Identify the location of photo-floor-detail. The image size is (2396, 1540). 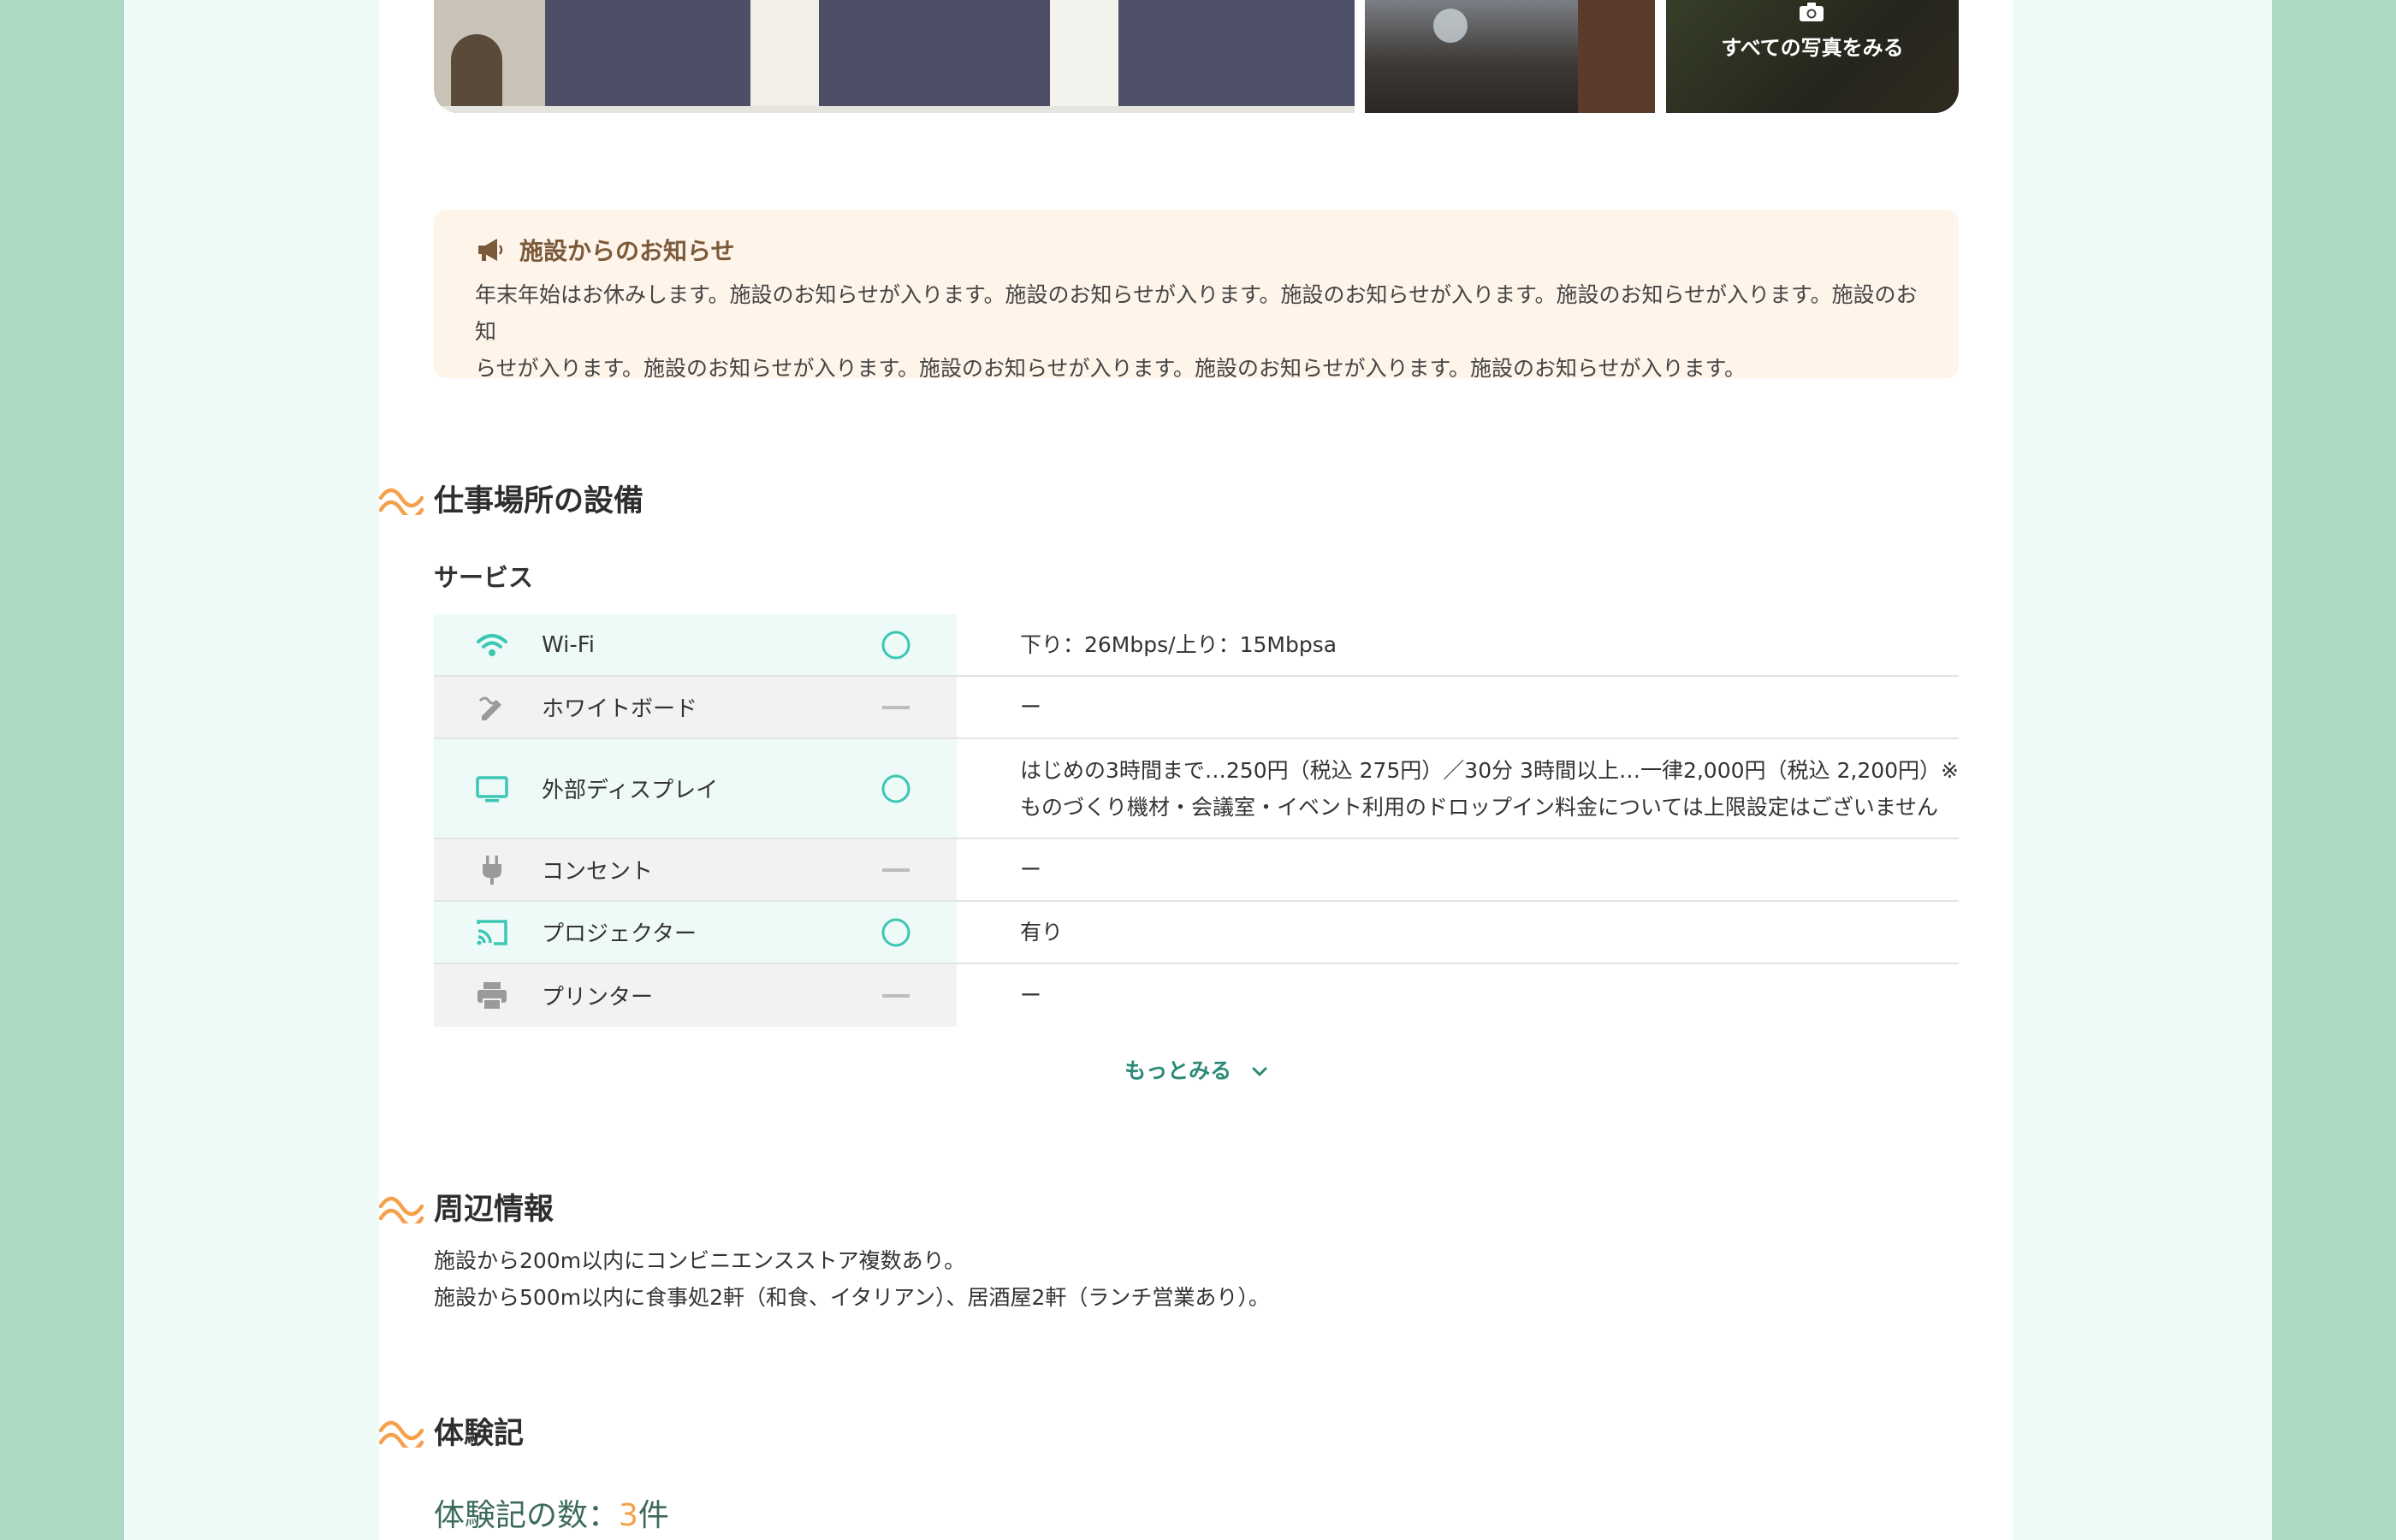
(894, 109).